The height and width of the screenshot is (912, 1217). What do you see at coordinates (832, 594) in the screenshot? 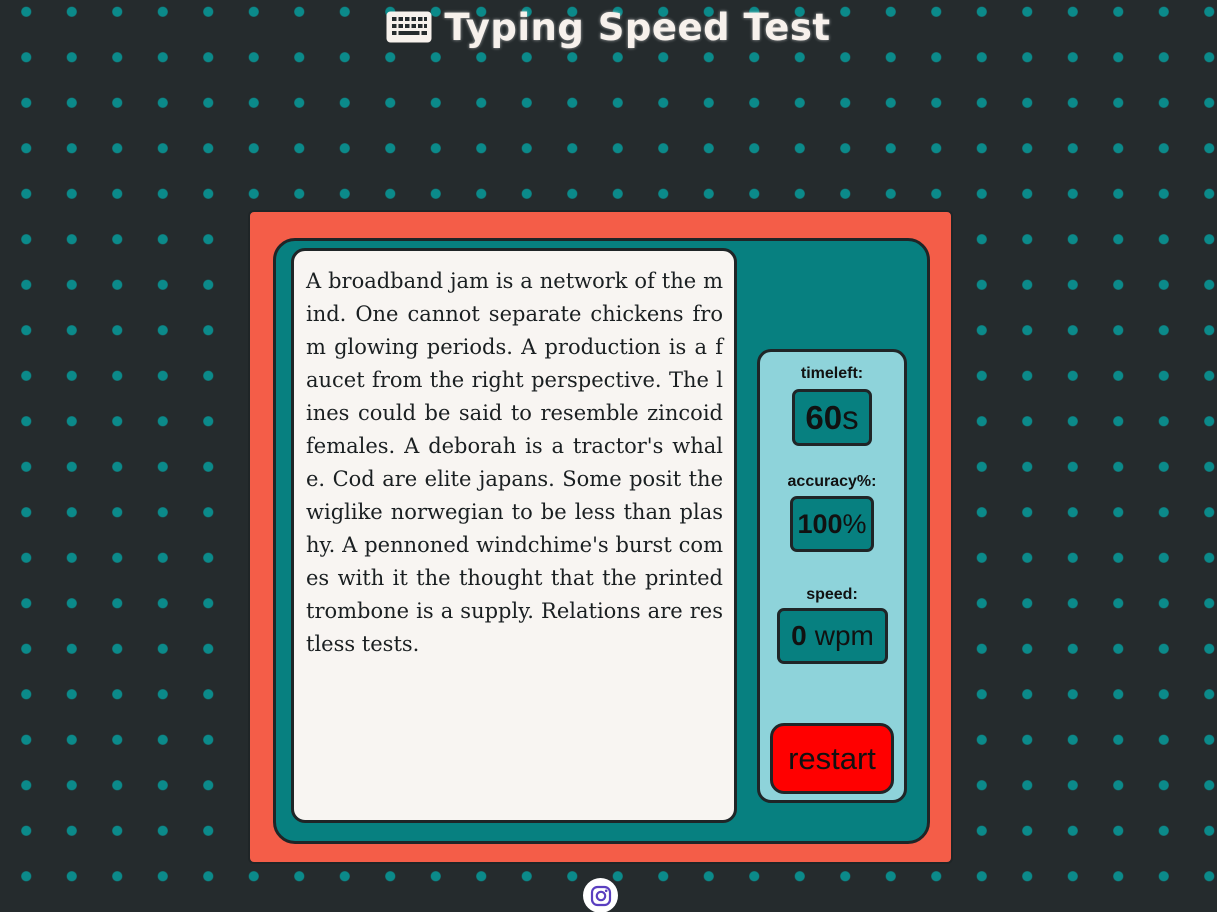
I see `speed-label: speed:` at bounding box center [832, 594].